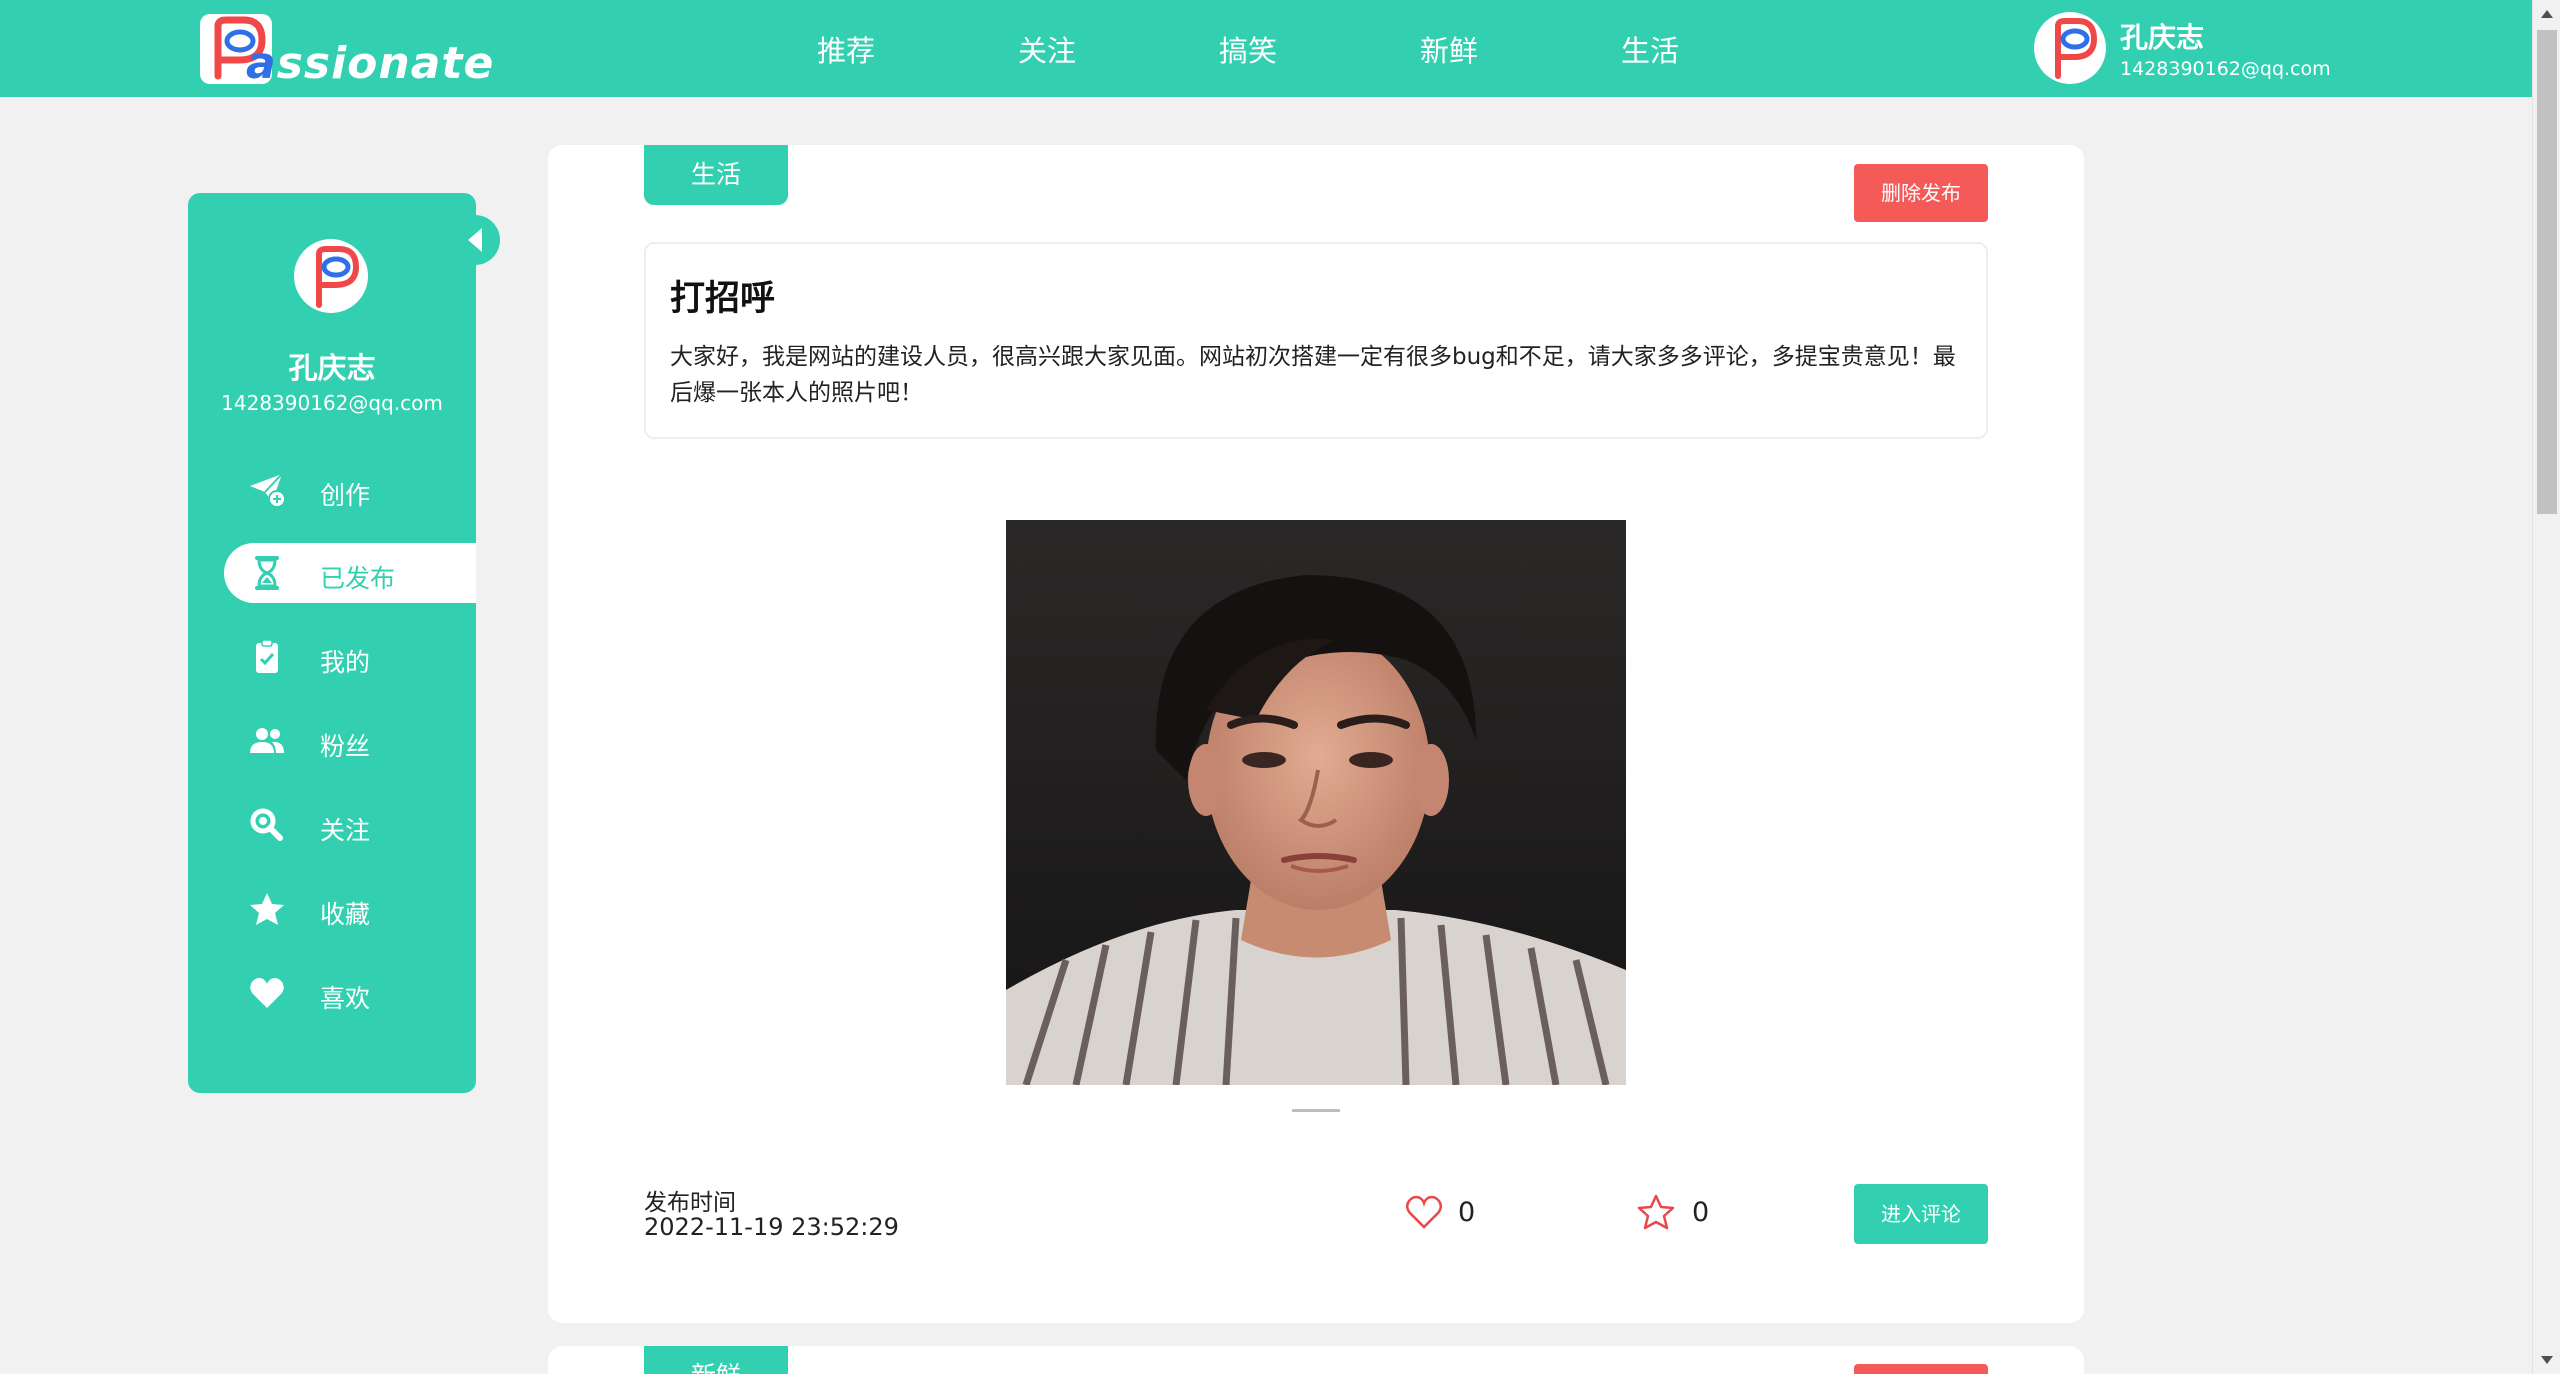  I want to click on heart-icon, so click(267, 993).